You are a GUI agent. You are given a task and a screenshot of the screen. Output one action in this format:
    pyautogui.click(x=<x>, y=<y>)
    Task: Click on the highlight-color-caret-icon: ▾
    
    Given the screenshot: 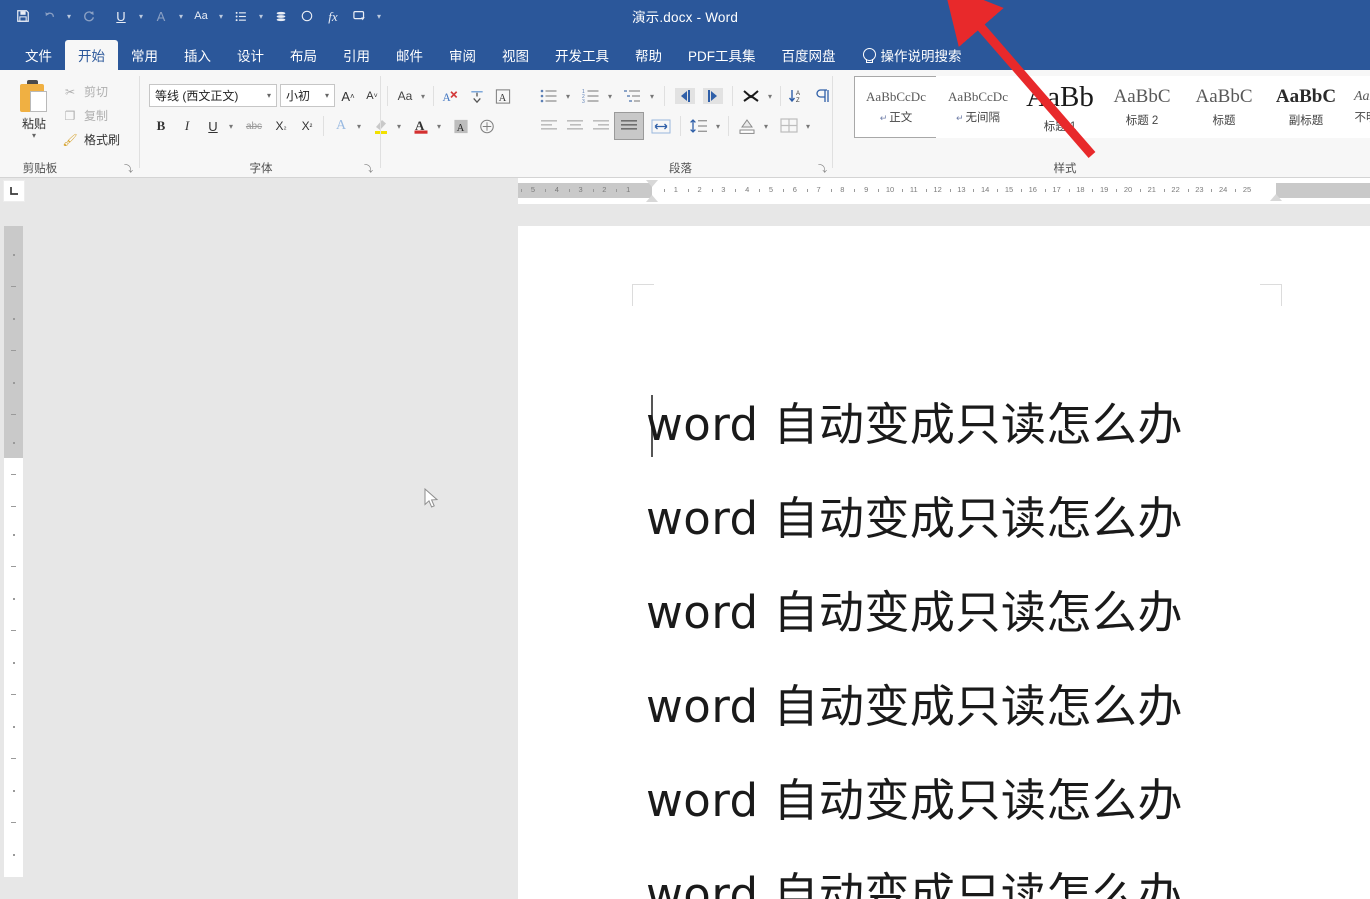 What is the action you would take?
    pyautogui.click(x=399, y=126)
    